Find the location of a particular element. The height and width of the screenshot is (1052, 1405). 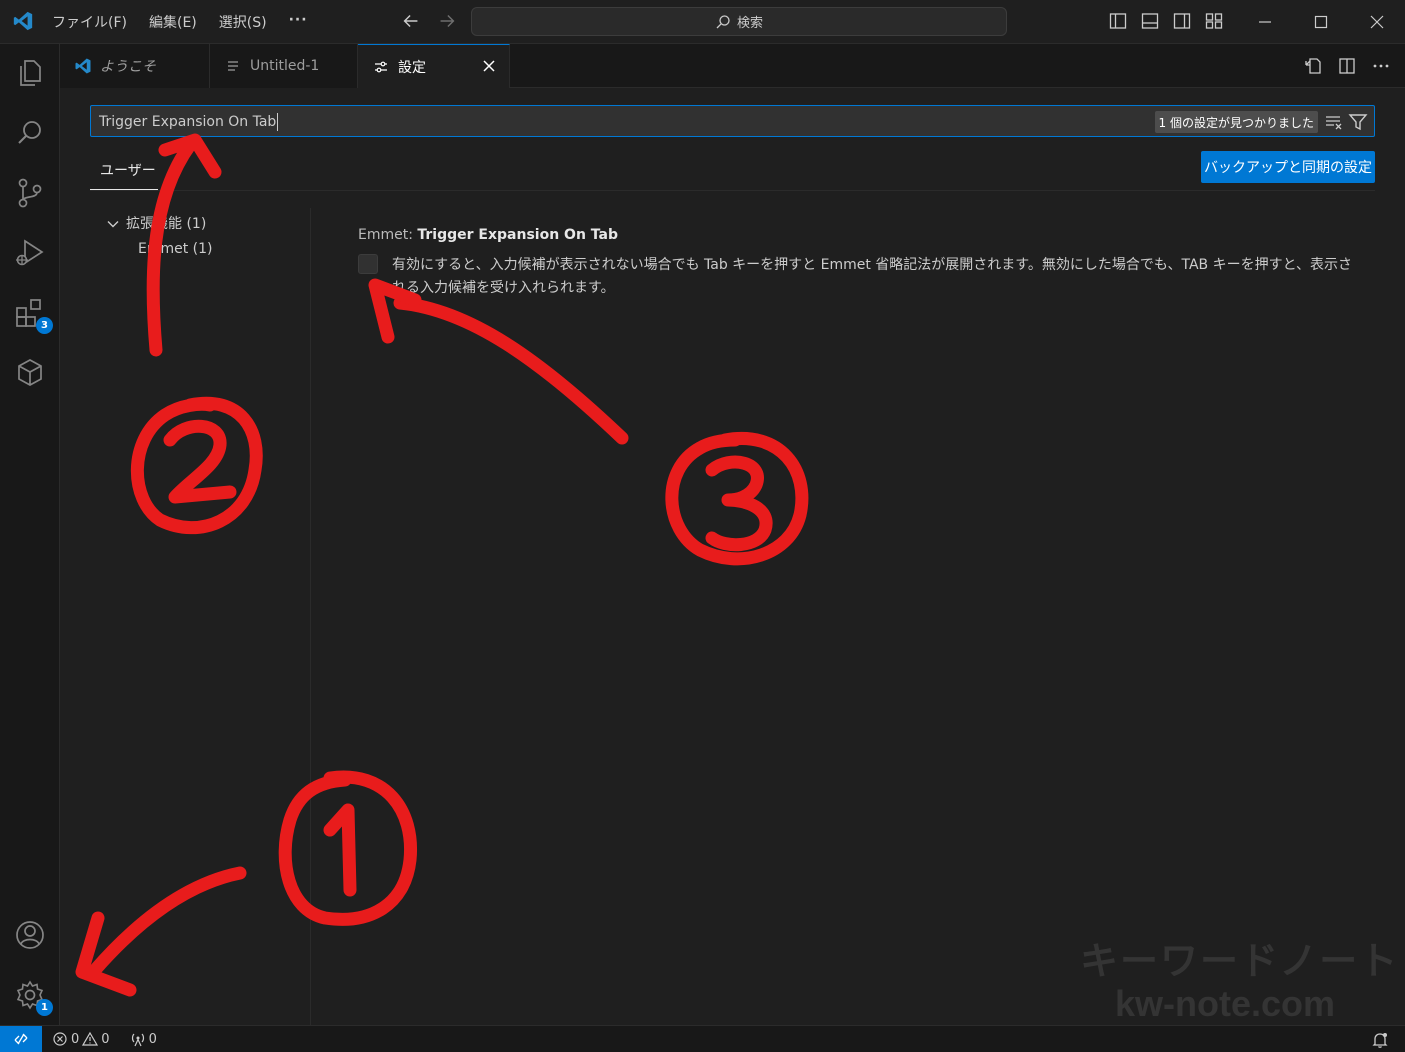

activity-run-debug is located at coordinates (30, 253).